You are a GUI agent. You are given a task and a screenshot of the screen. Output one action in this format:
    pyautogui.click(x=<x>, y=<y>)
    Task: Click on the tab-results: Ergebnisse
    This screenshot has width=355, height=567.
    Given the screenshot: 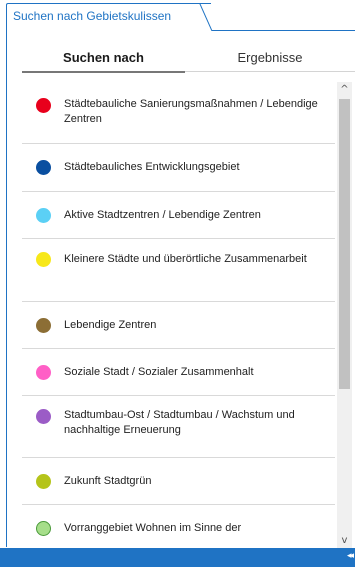 What is the action you would take?
    pyautogui.click(x=270, y=59)
    